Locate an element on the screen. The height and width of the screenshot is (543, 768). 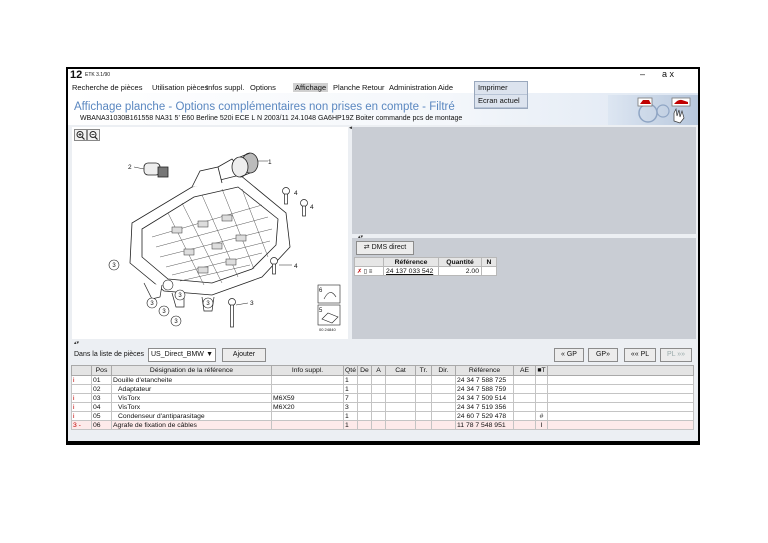
row-t: # is located at coordinates (541, 416).